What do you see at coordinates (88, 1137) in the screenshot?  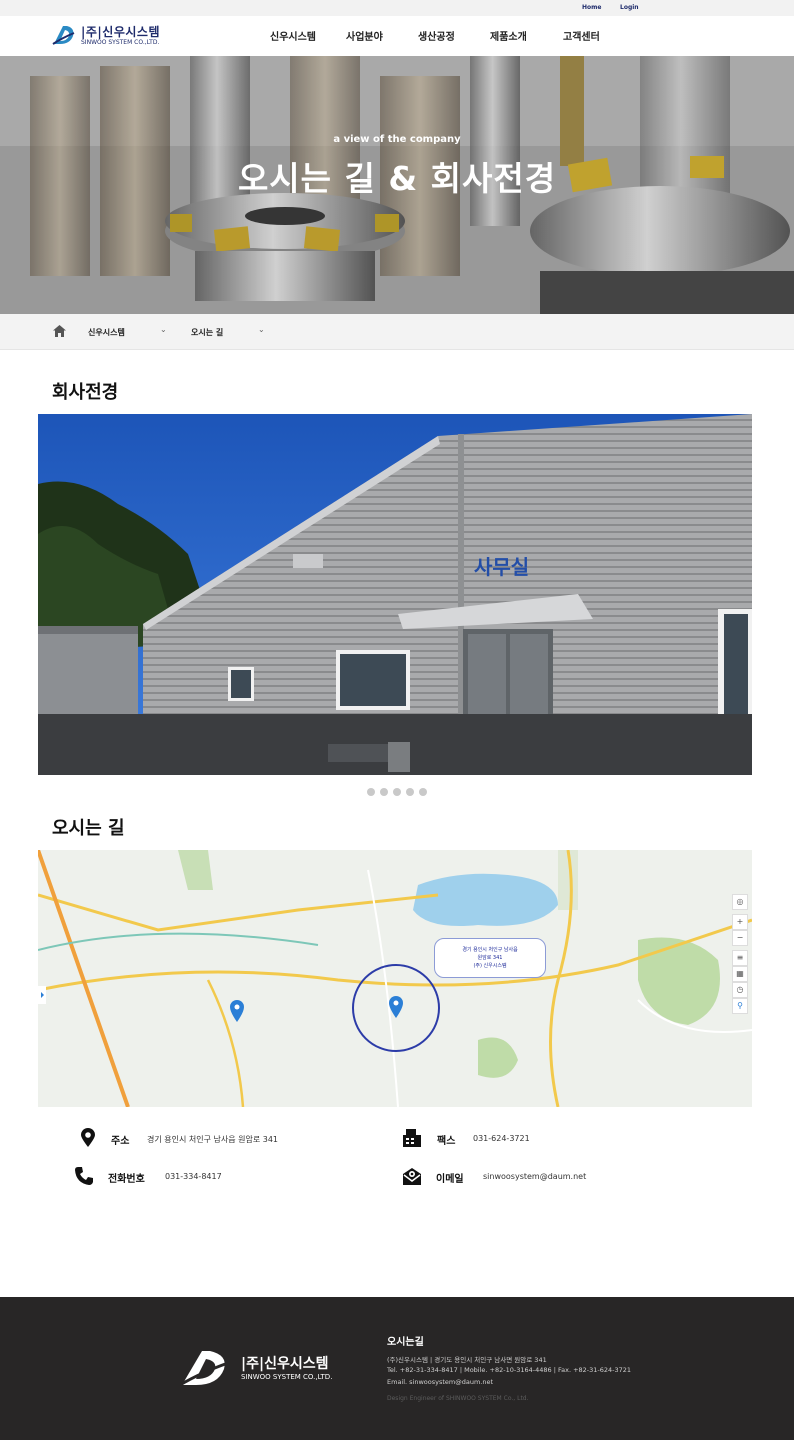 I see `location-pin-icon` at bounding box center [88, 1137].